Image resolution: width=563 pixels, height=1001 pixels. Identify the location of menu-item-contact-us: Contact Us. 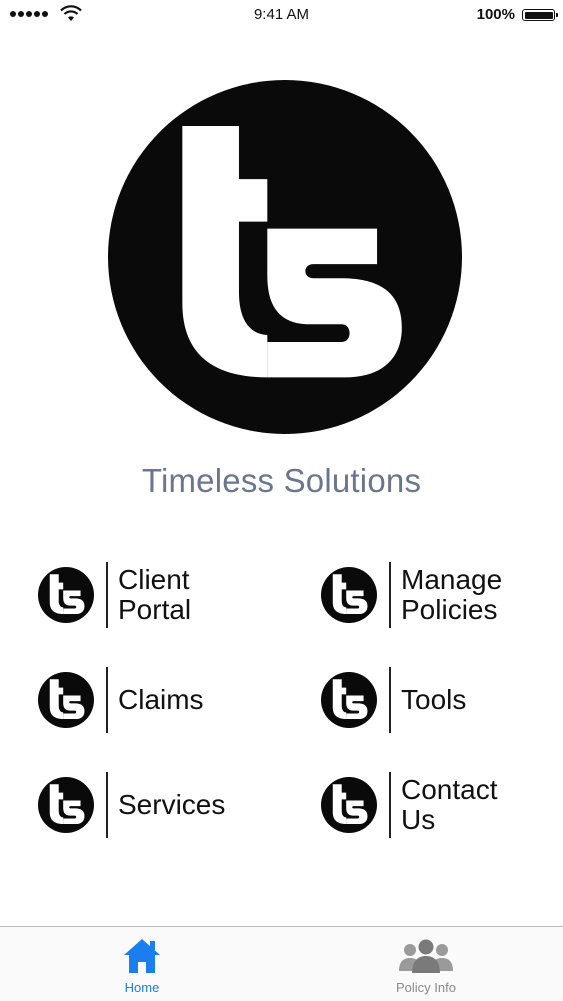
(409, 805).